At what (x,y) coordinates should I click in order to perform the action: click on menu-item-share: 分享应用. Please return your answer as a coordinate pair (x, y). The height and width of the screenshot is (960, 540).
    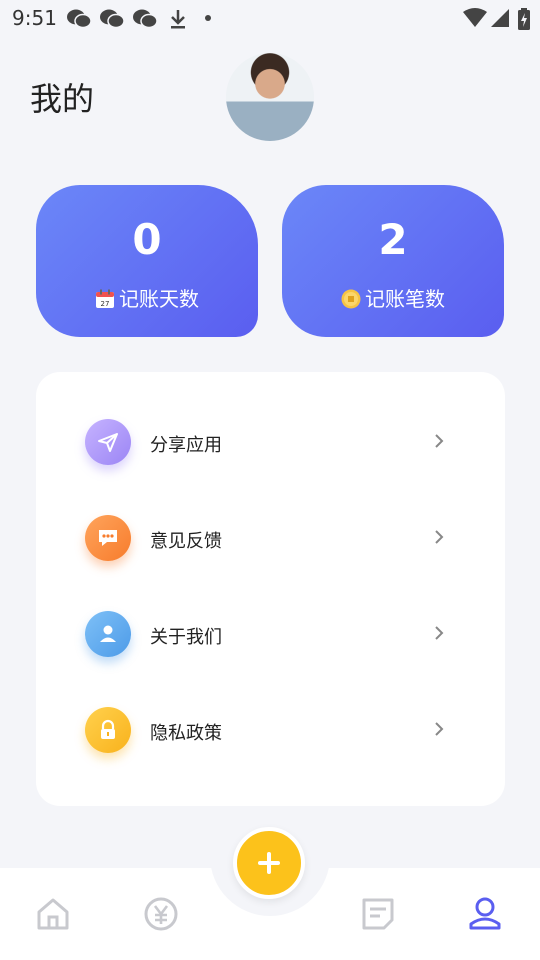
    Looking at the image, I should click on (270, 442).